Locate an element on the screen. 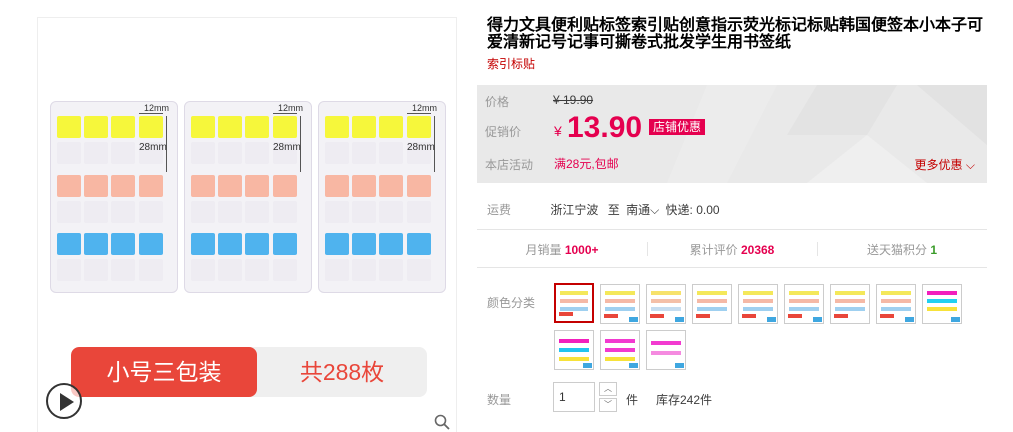  more-offers-link: 更多优惠 ⌵ is located at coordinates (945, 164).